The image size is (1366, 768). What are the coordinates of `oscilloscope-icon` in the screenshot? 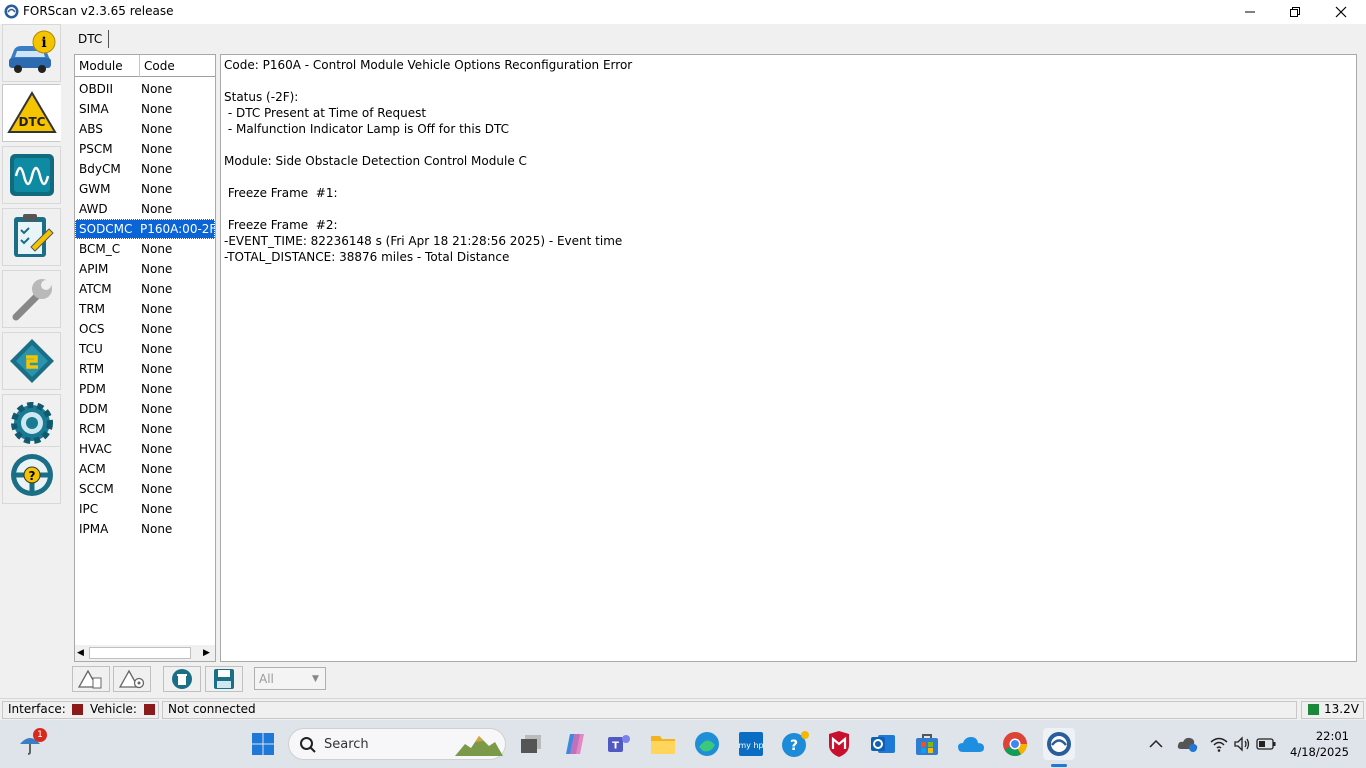 It's located at (31, 175).